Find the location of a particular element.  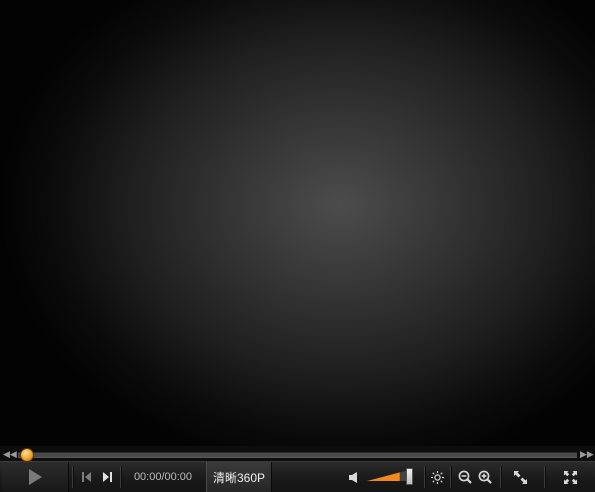

fullscreen-button is located at coordinates (570, 477).